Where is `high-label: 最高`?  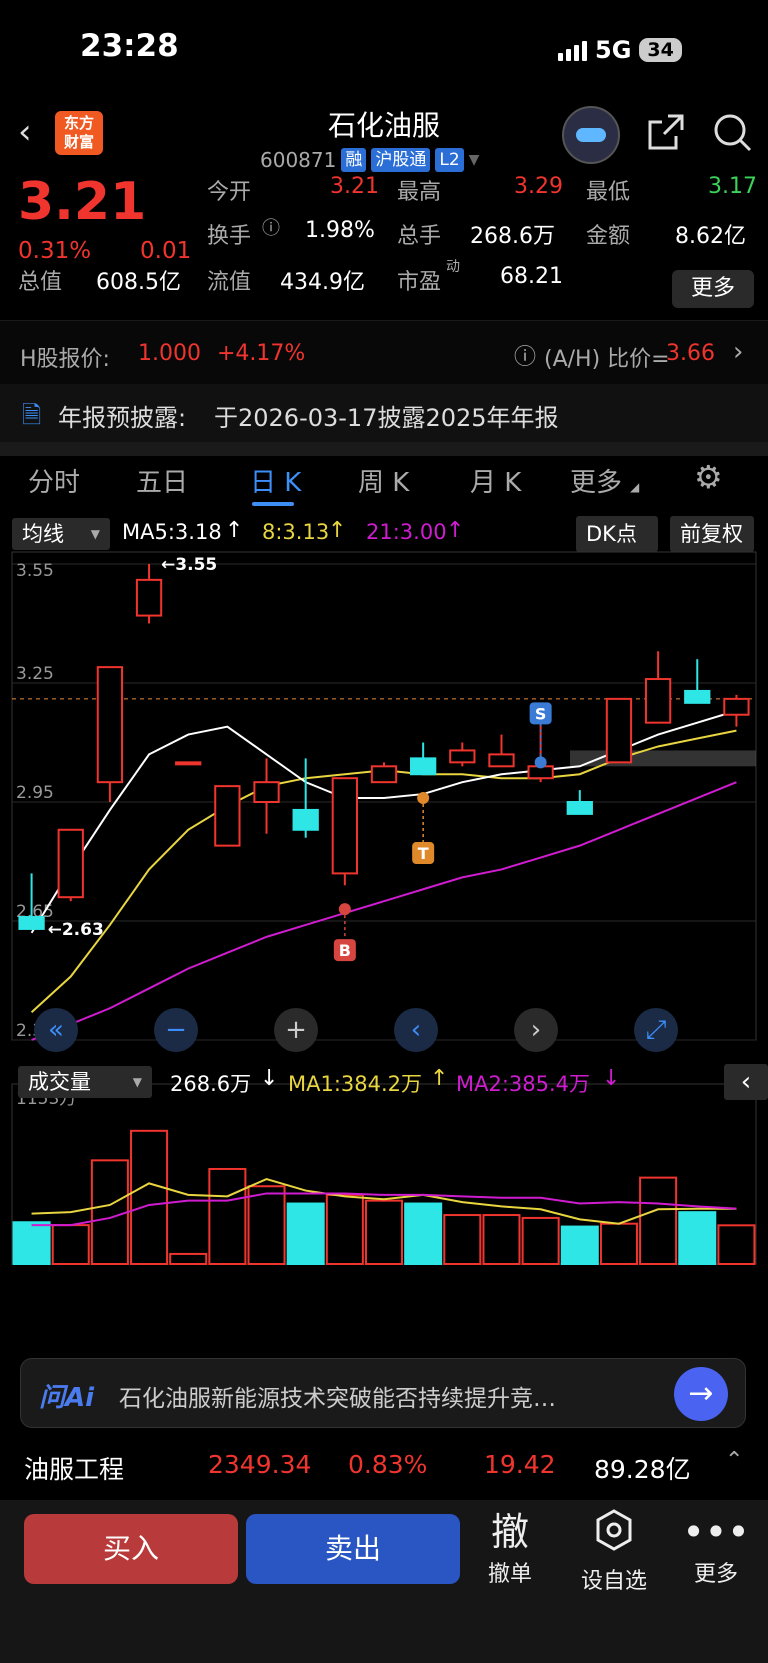 high-label: 最高 is located at coordinates (419, 192).